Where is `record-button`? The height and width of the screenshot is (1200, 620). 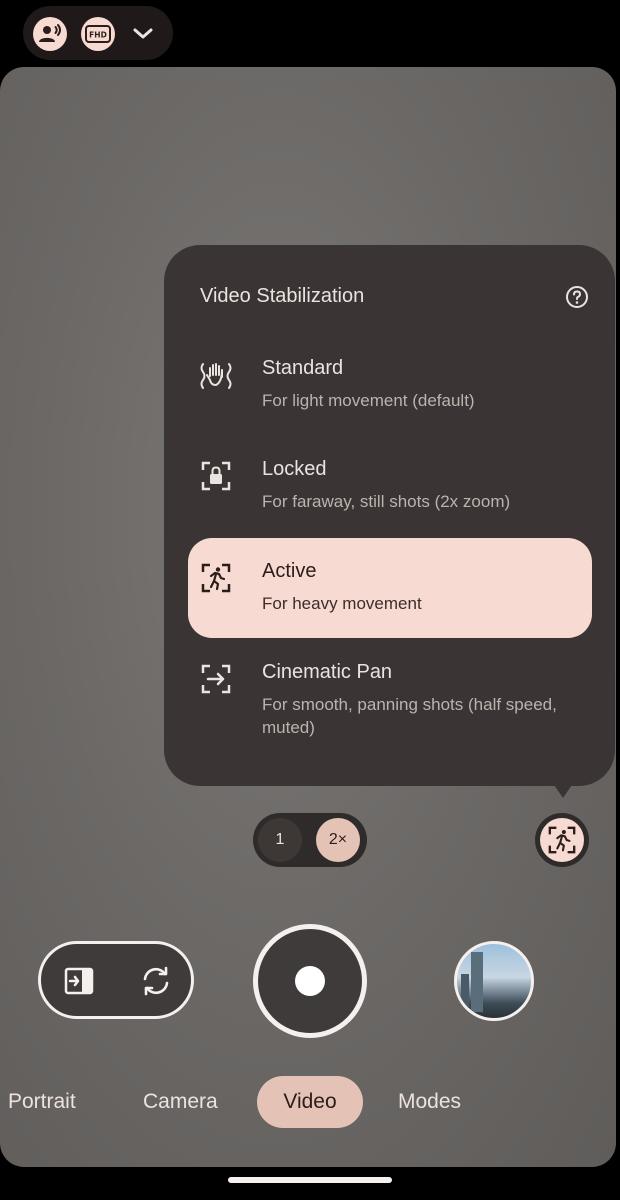
record-button is located at coordinates (310, 981).